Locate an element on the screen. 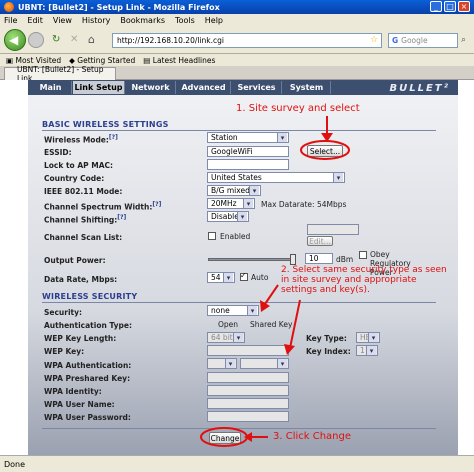 This screenshot has width=474, height=472. wireless-mode-label: Wireless Mode:[?] is located at coordinates (81, 139).